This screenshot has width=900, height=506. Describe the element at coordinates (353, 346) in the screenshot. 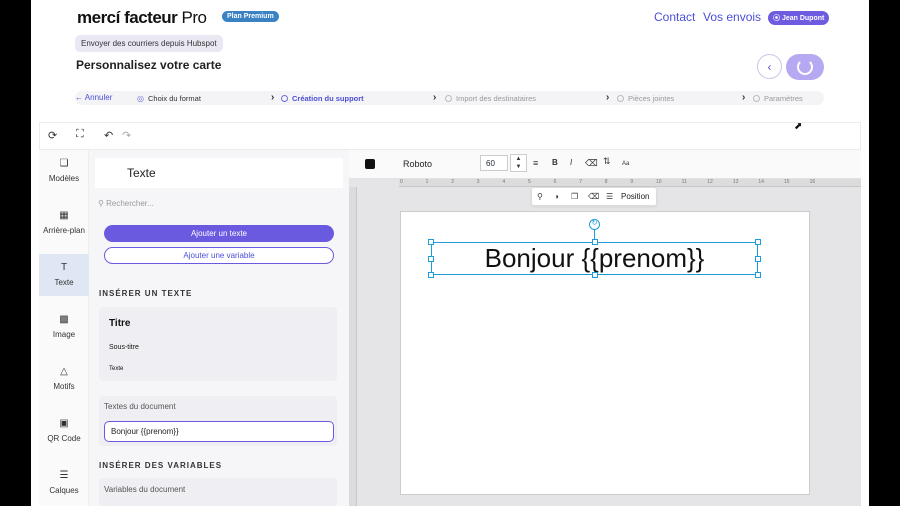

I see `vertical-ruler` at that location.